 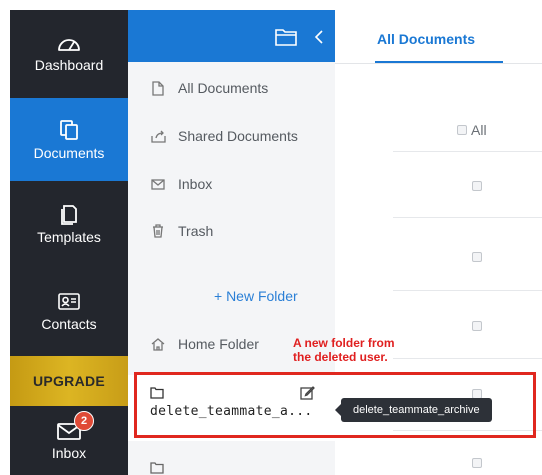 What do you see at coordinates (218, 344) in the screenshot?
I see `folder-item-label: Home Folder` at bounding box center [218, 344].